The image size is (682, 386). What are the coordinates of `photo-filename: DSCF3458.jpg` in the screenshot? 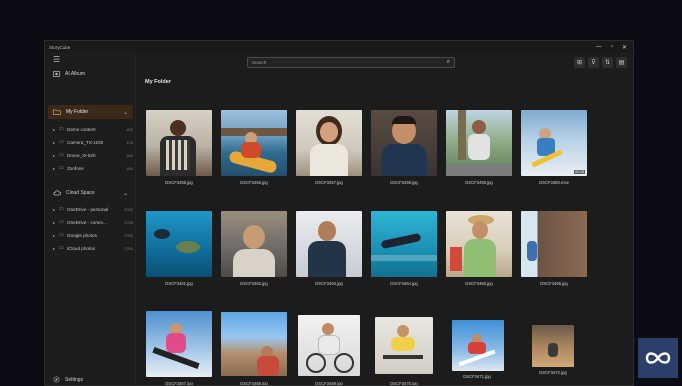 It's located at (404, 182).